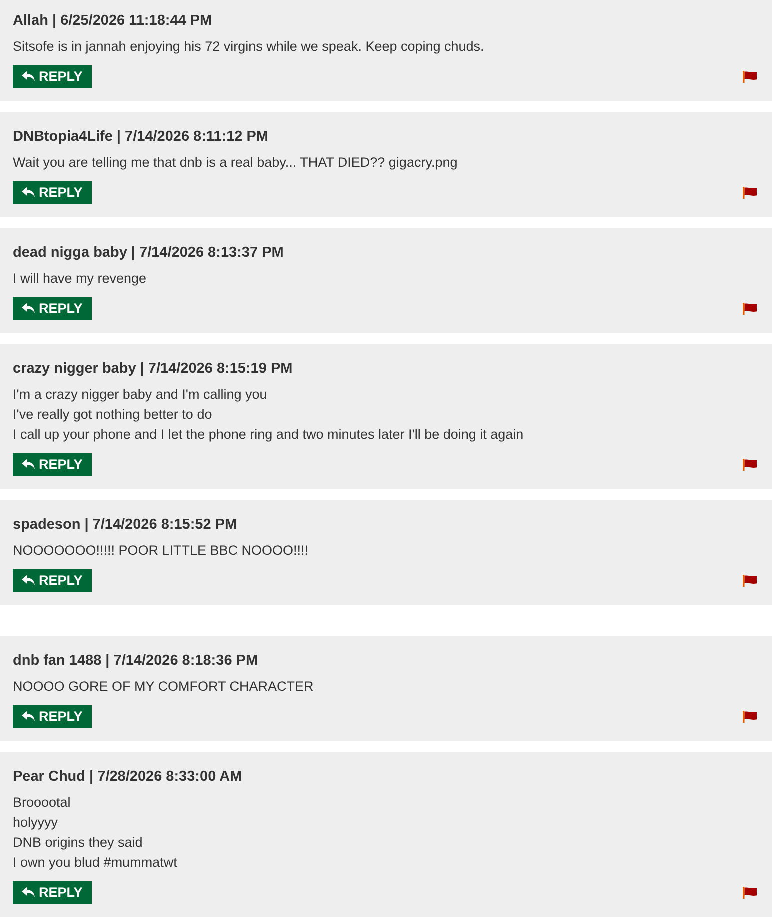 The width and height of the screenshot is (778, 921). I want to click on comment-text: I own you blud #mummatwt, so click(95, 863).